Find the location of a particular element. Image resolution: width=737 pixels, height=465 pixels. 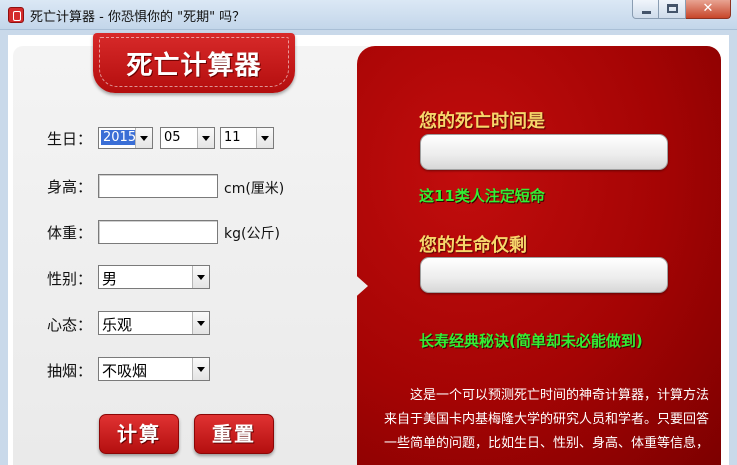

mood-select: 乐观 is located at coordinates (154, 323).